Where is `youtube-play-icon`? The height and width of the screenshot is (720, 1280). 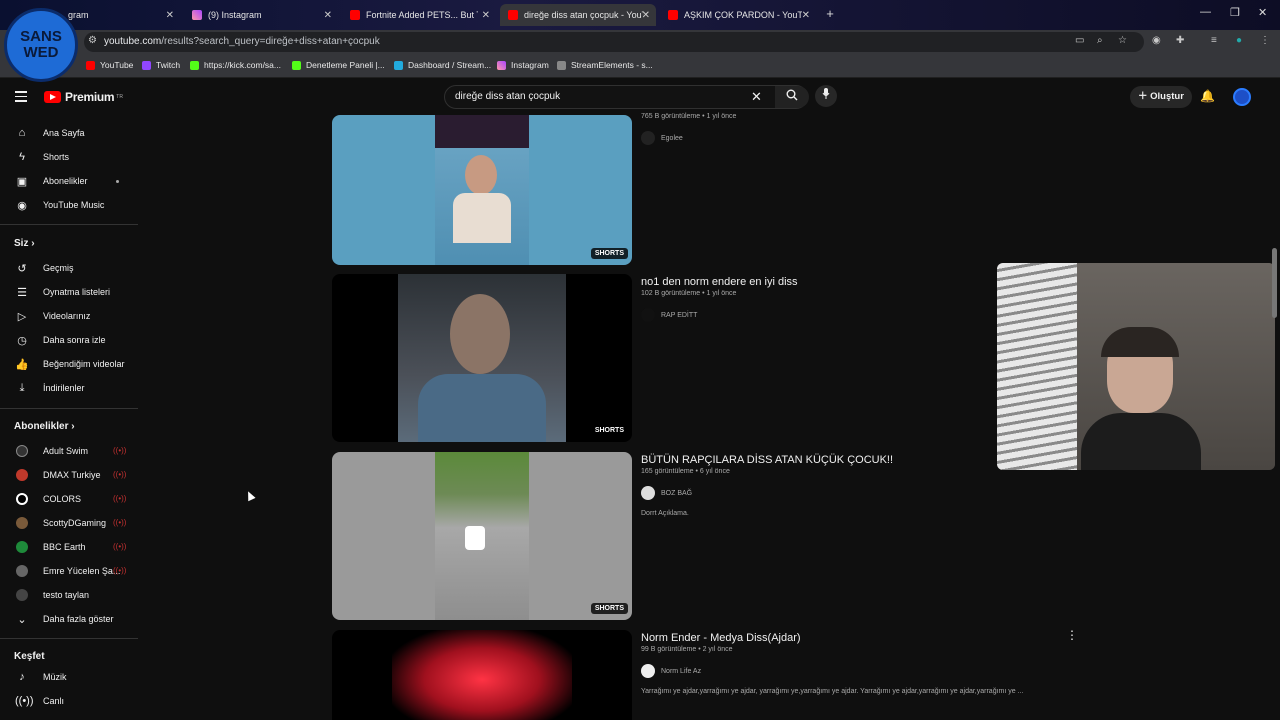
youtube-play-icon is located at coordinates (52, 97).